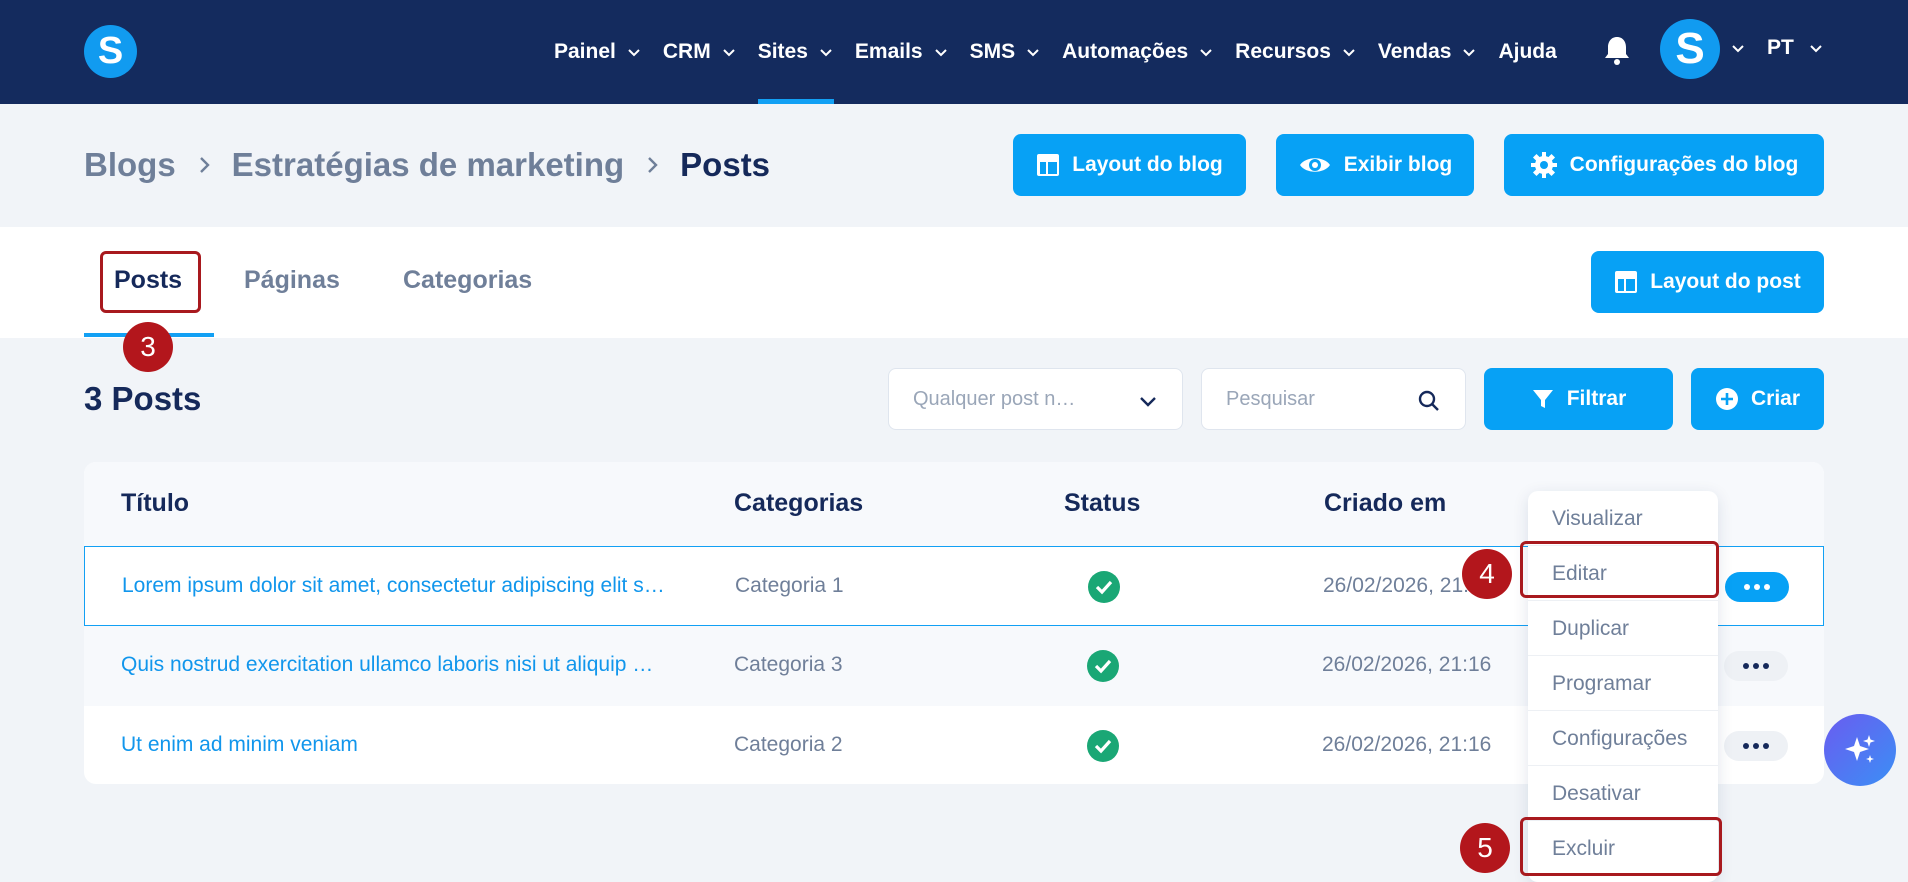  Describe the element at coordinates (888, 51) in the screenshot. I see `nav-label: Emails` at that location.